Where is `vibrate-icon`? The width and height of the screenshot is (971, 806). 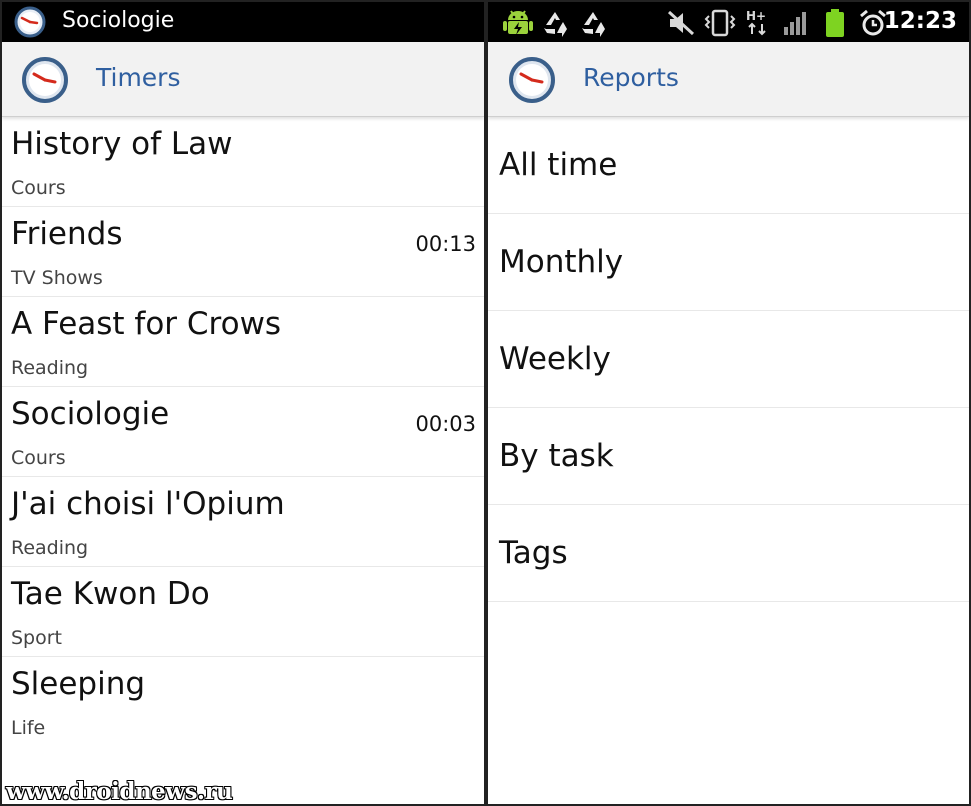 vibrate-icon is located at coordinates (720, 25).